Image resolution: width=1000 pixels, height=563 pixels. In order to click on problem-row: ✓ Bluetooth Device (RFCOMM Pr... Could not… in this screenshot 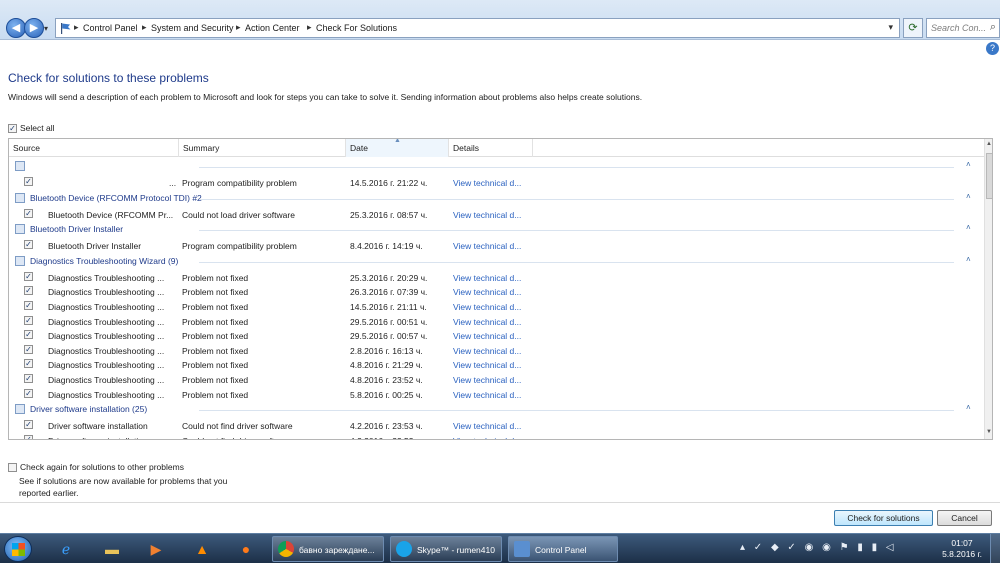, I will do `click(495, 215)`.